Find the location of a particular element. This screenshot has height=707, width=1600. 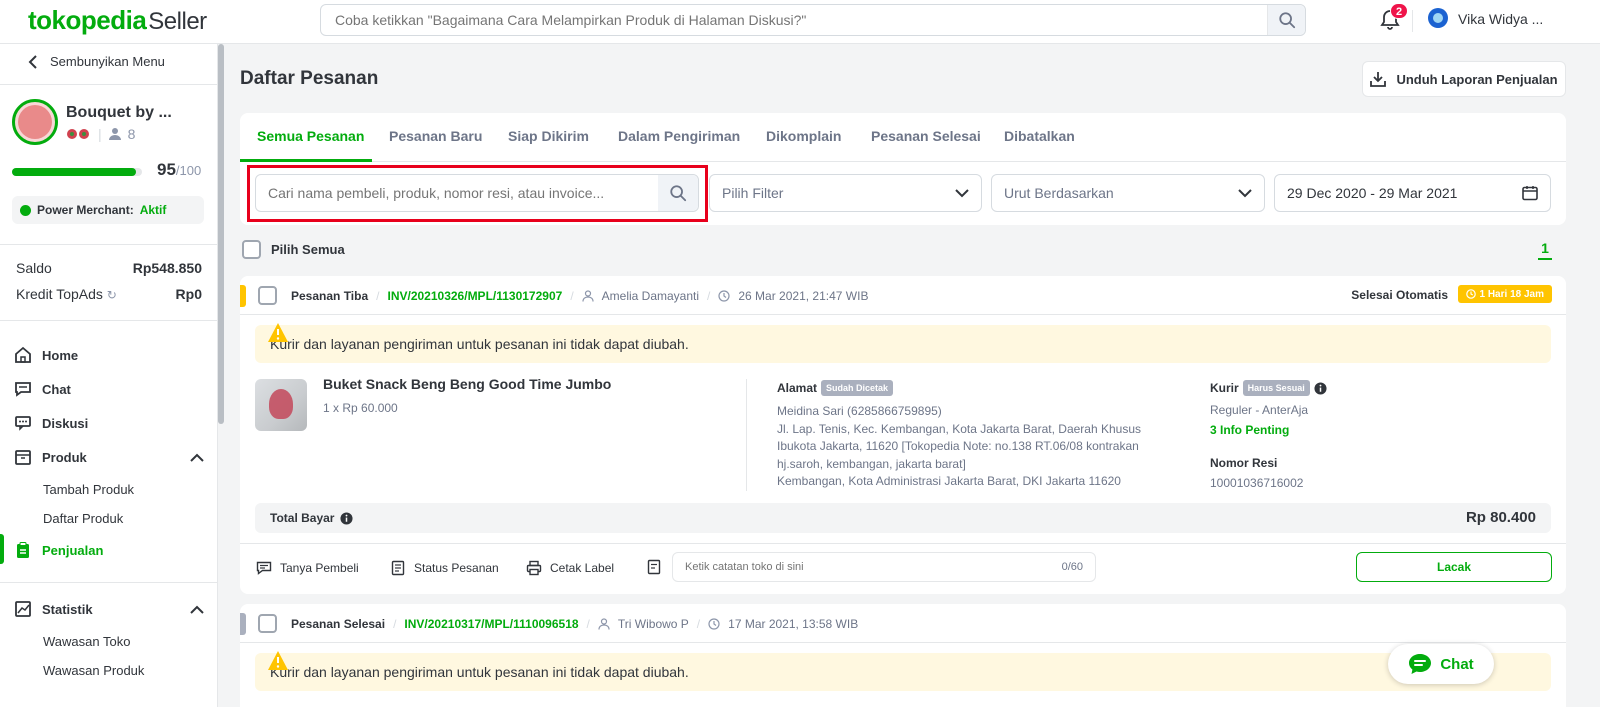

ask-buyer-button: Tanya Pembeli is located at coordinates (307, 568).